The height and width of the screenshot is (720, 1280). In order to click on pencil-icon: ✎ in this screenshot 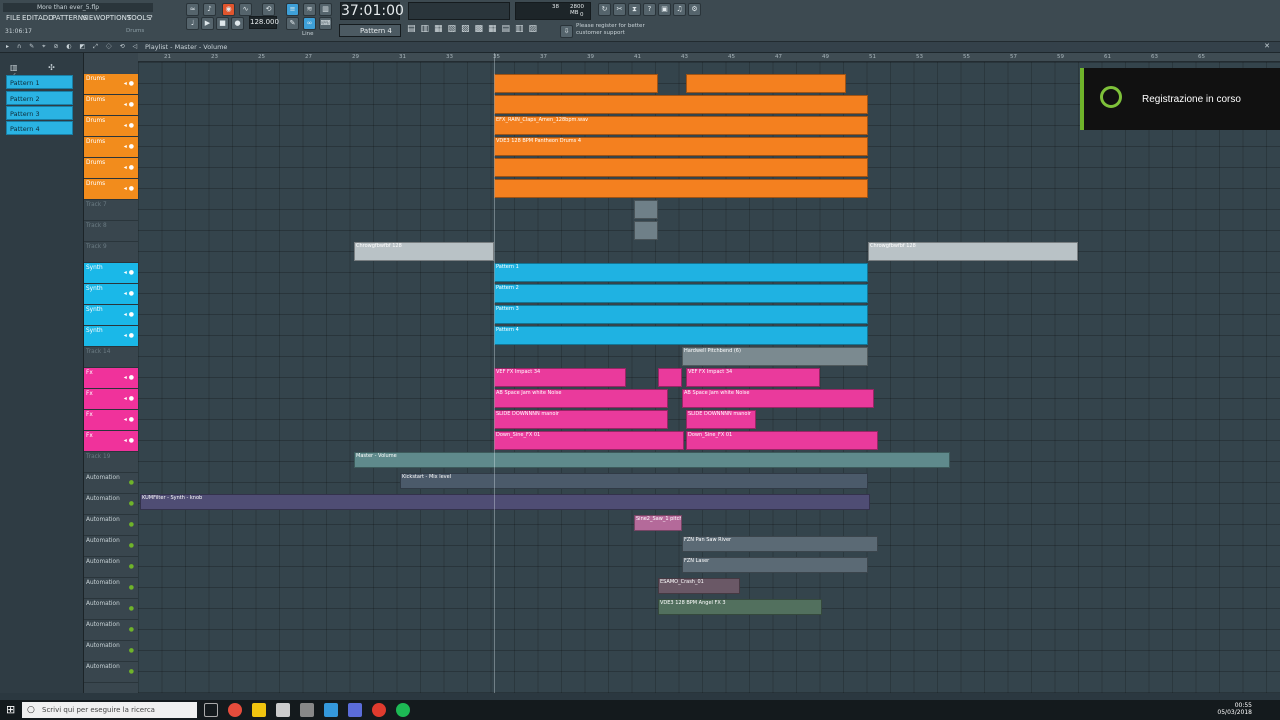, I will do `click(292, 23)`.